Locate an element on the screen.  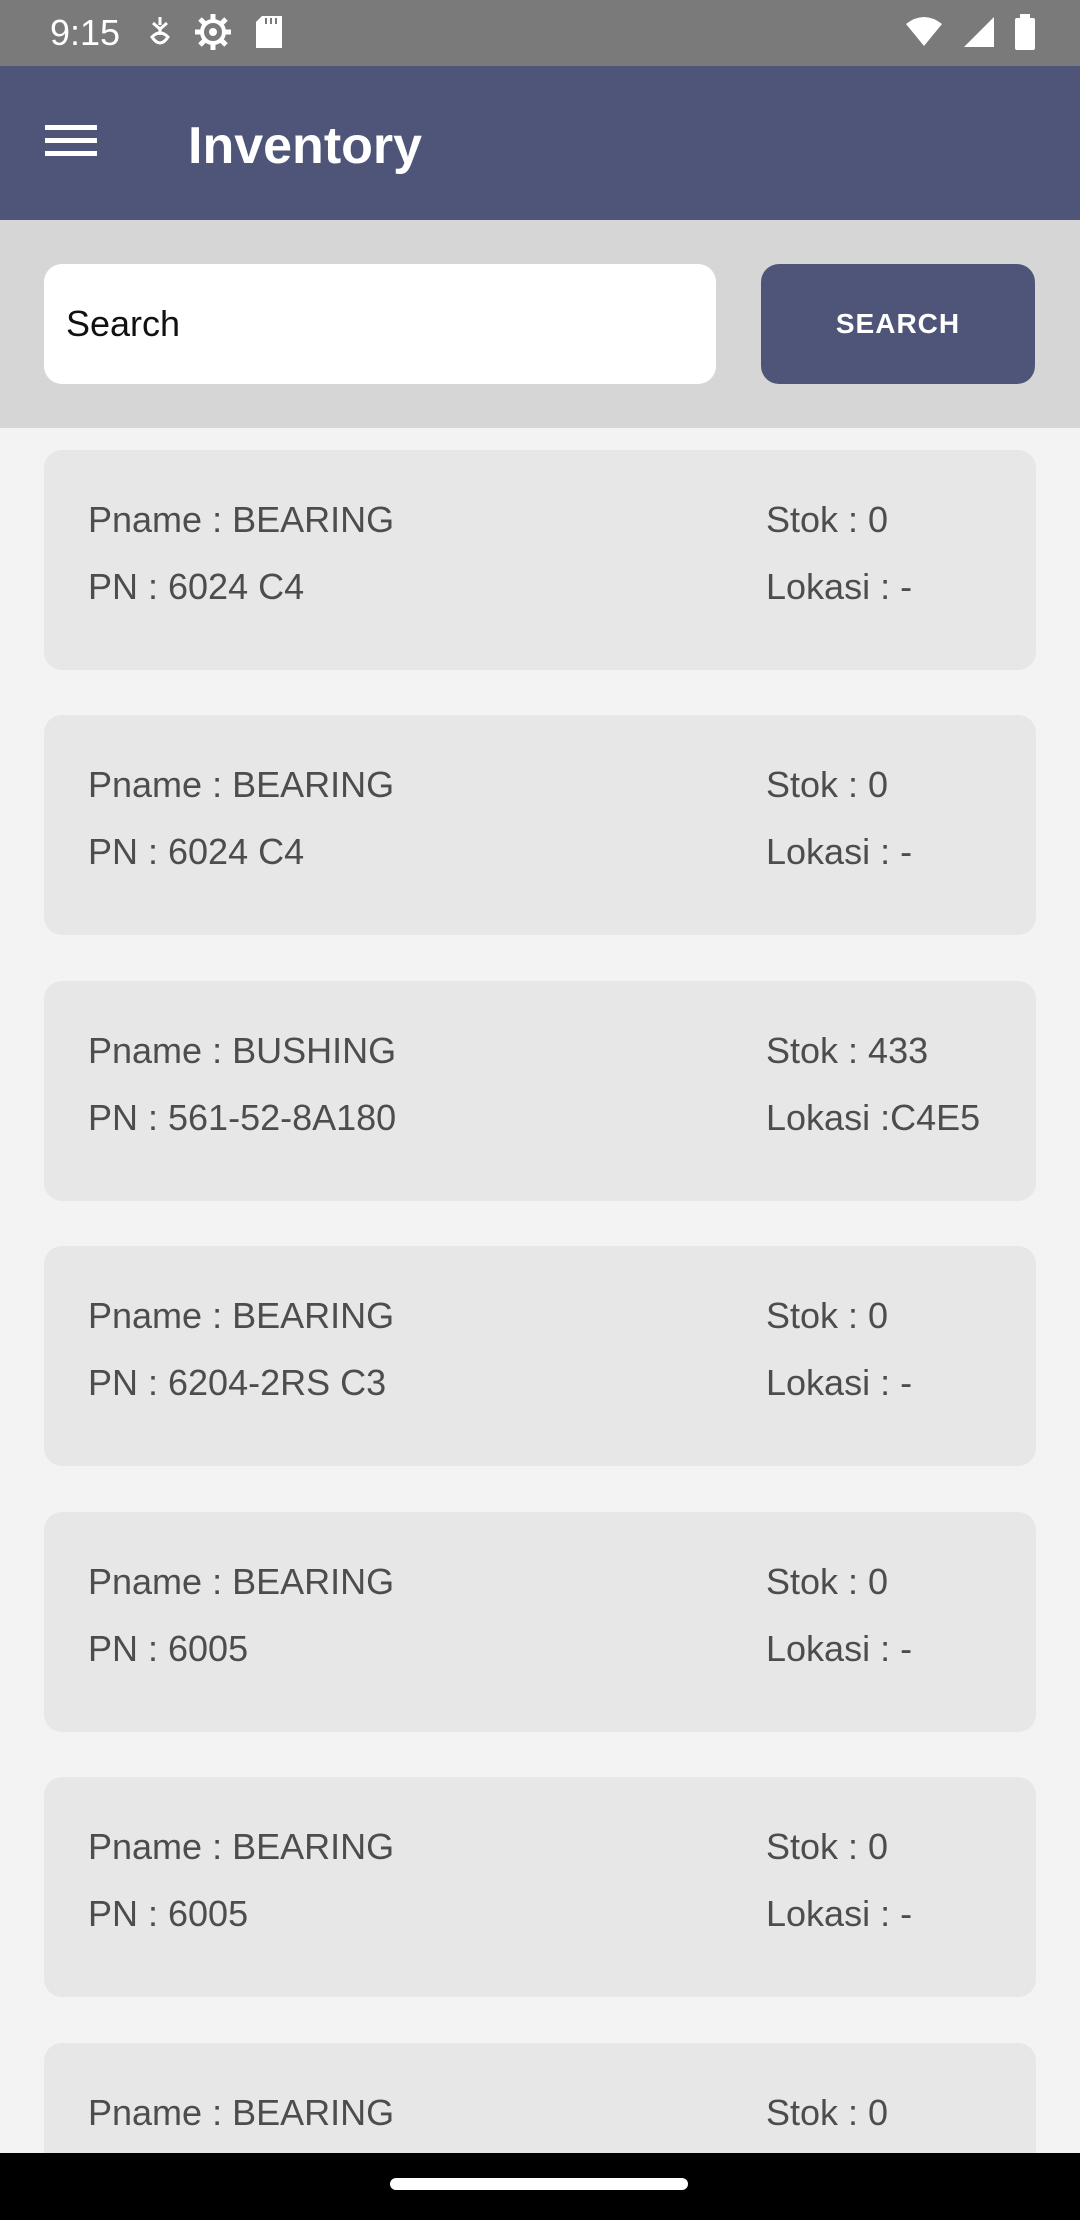
item-pn: PN : 6204-2RS C3 is located at coordinates (237, 1382).